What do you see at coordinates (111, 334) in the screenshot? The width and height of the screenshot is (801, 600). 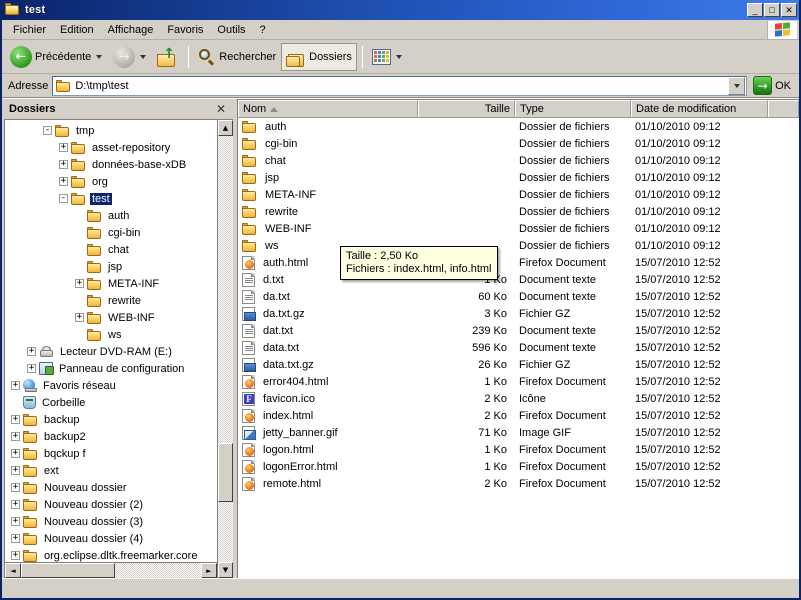 I see `tree-item-ws: ws` at bounding box center [111, 334].